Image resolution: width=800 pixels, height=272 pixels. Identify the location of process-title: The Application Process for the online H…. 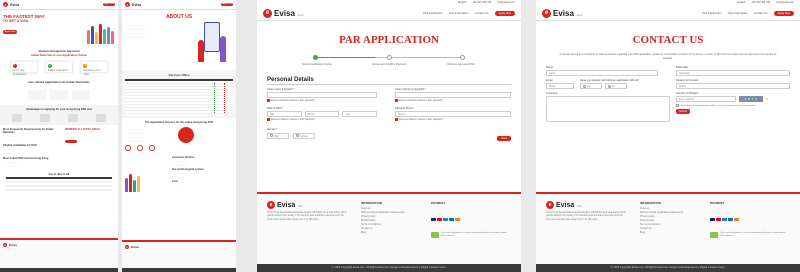
(178, 122).